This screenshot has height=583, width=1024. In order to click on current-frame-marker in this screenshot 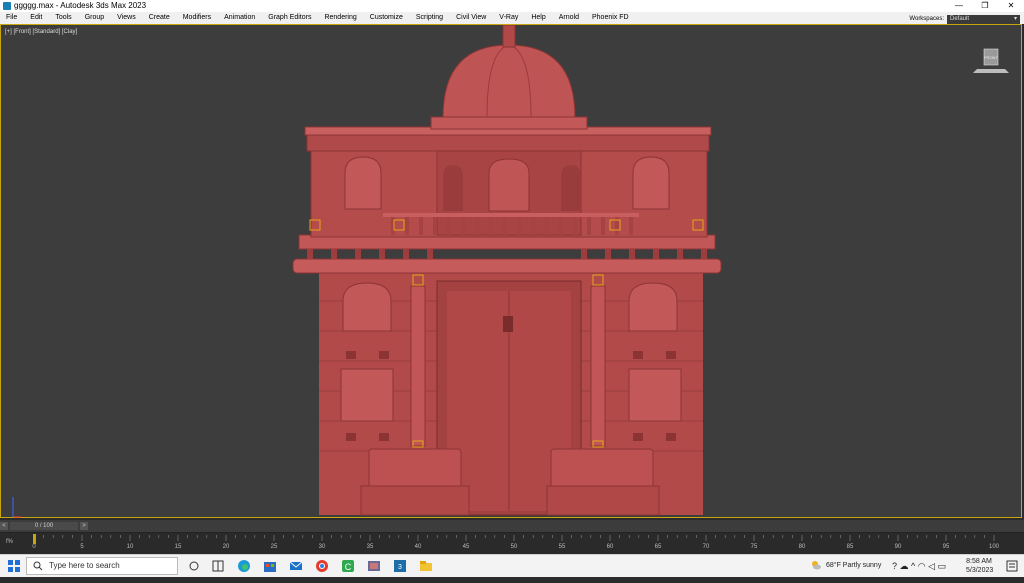, I will do `click(34, 539)`.